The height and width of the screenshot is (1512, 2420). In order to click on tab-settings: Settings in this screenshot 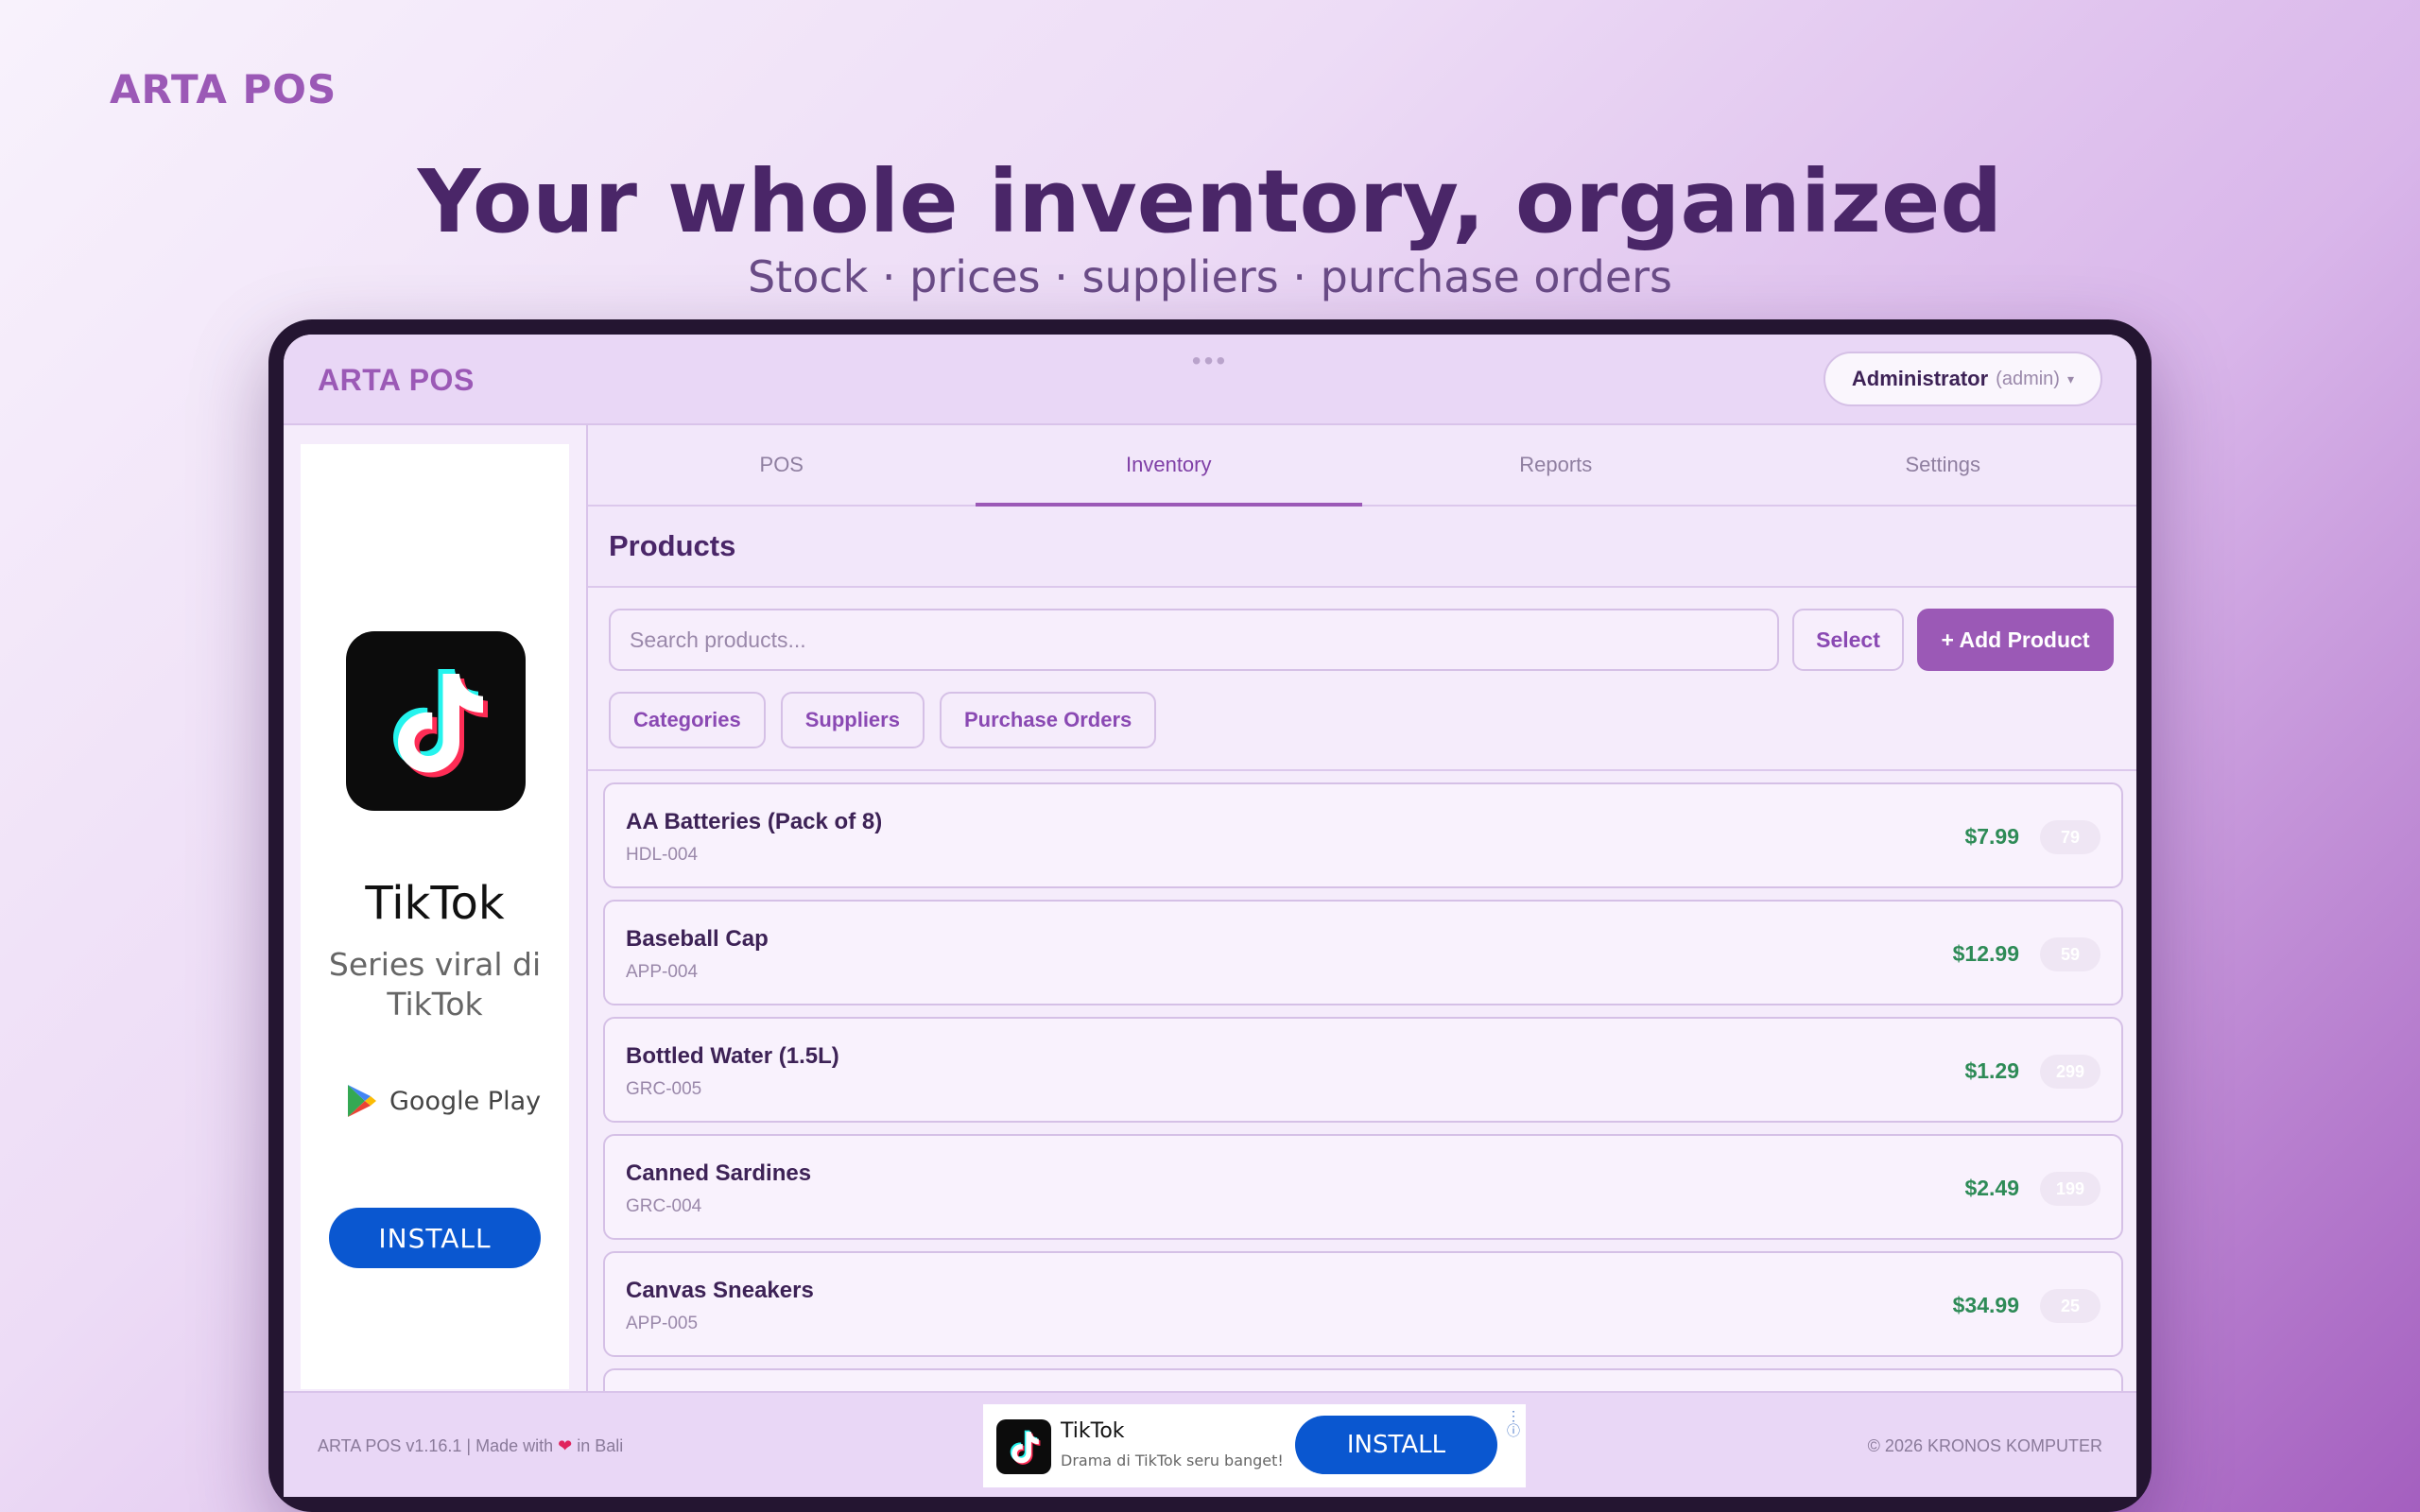, I will do `click(1943, 465)`.